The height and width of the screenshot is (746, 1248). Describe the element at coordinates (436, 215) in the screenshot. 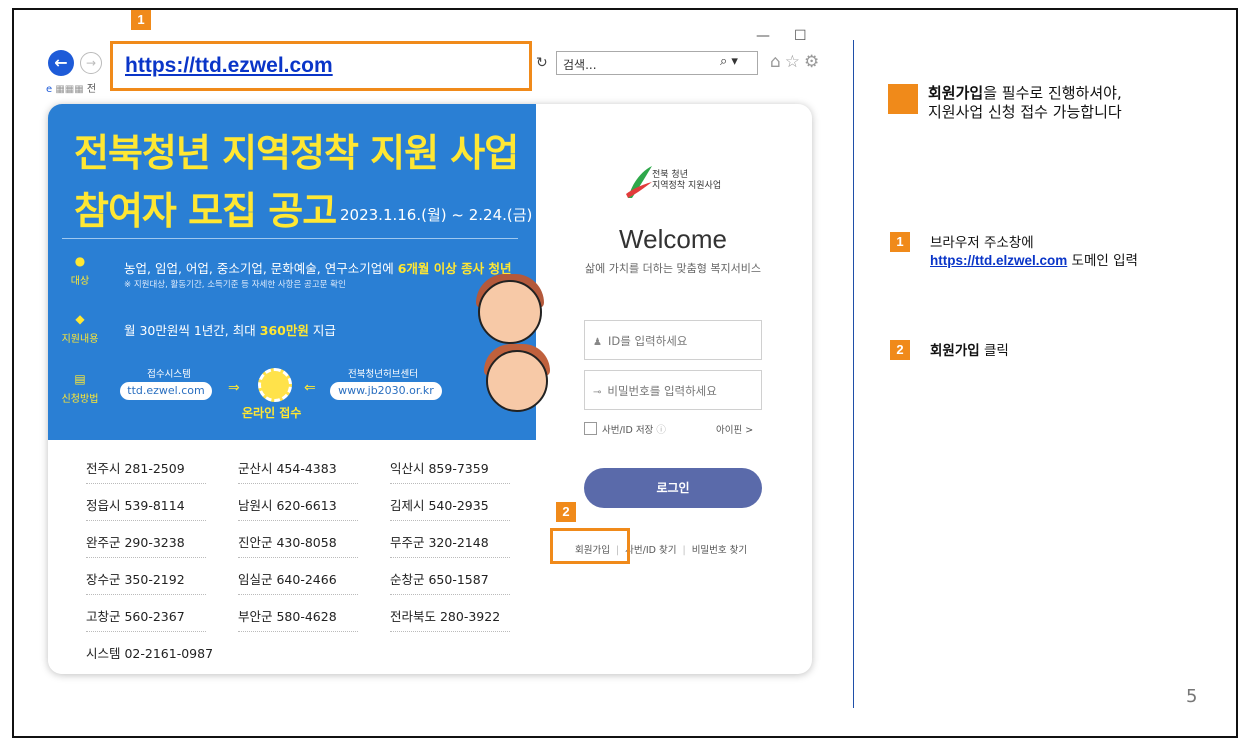

I see `banner-dates: 2023.1.16.(월) ~ 2.24.(금)` at that location.